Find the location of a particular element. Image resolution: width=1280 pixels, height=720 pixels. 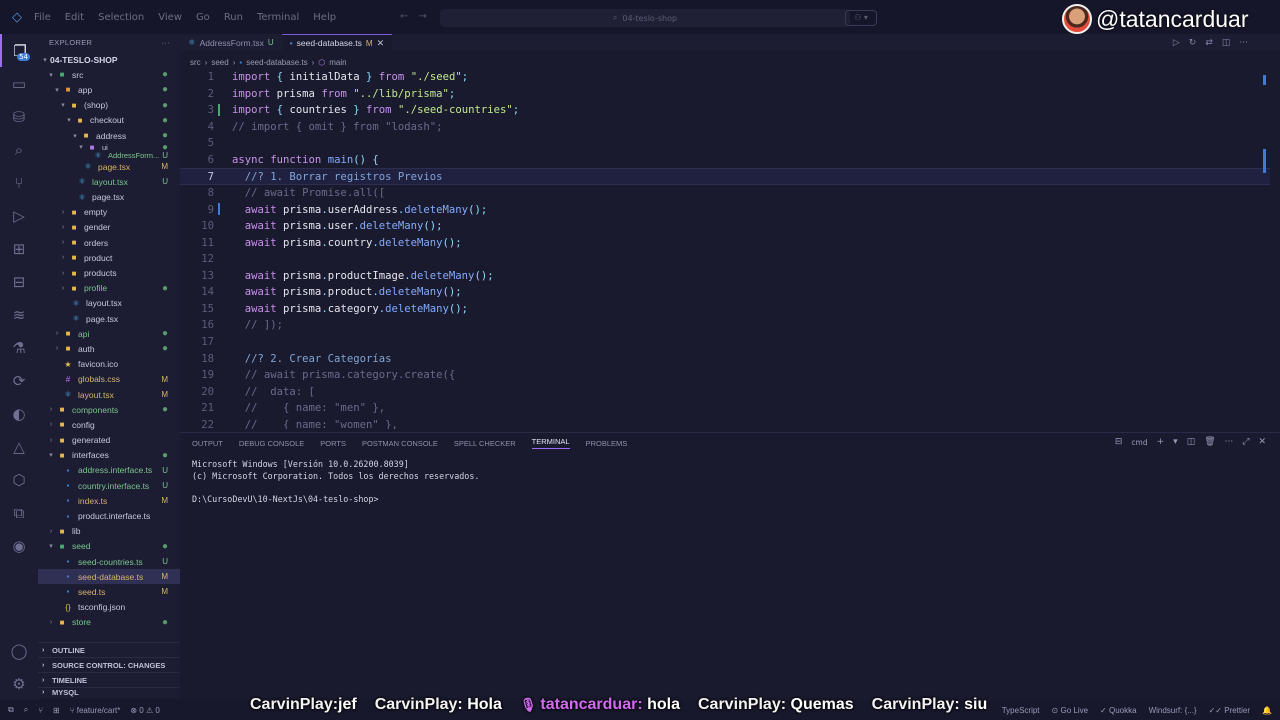

postman-icon: ⟳ is located at coordinates (19, 380).